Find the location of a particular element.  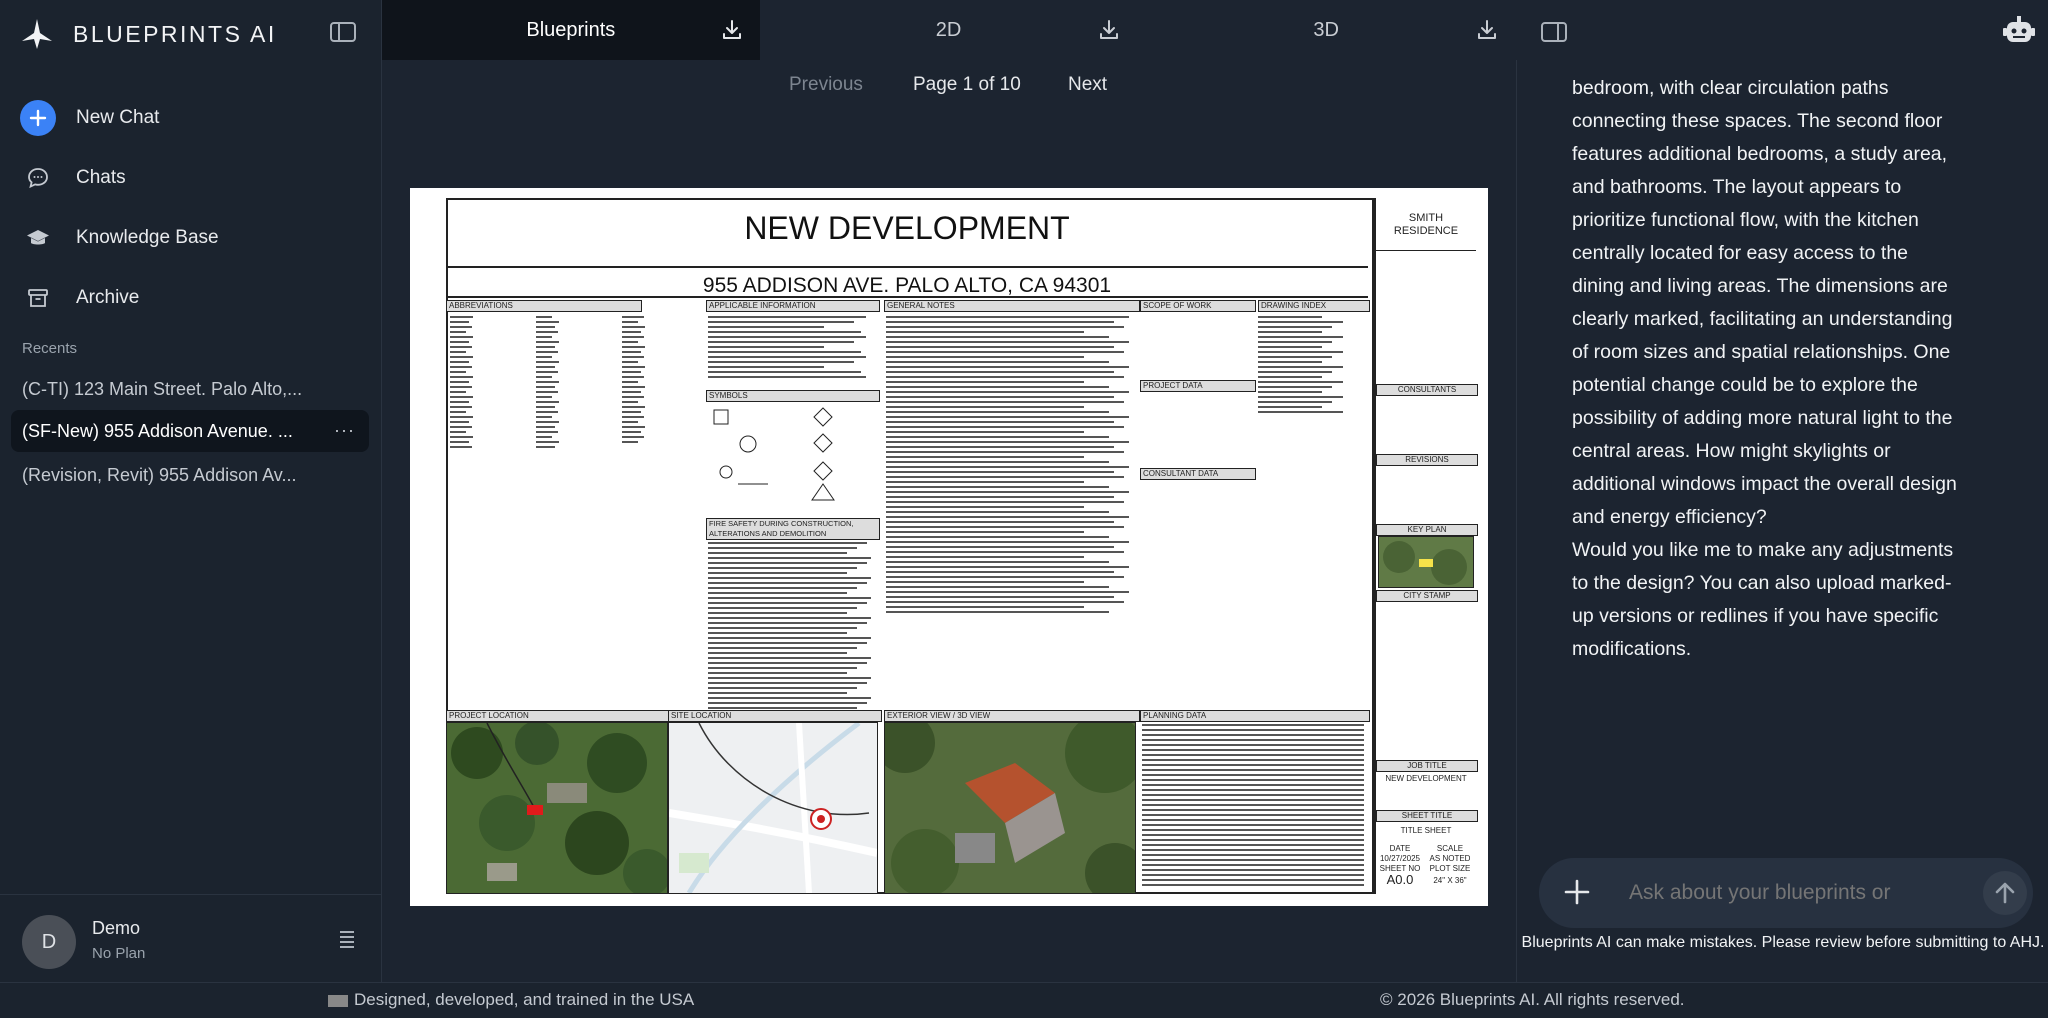

recent-chat-item-active: (SF-New) 955 Addison Avenue. ... ··· is located at coordinates (190, 431).